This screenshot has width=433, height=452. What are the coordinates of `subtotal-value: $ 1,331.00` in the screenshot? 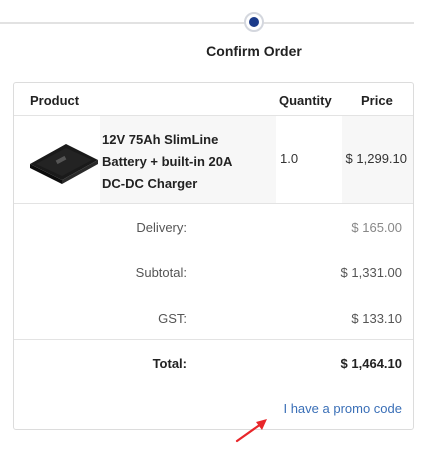 It's located at (371, 272).